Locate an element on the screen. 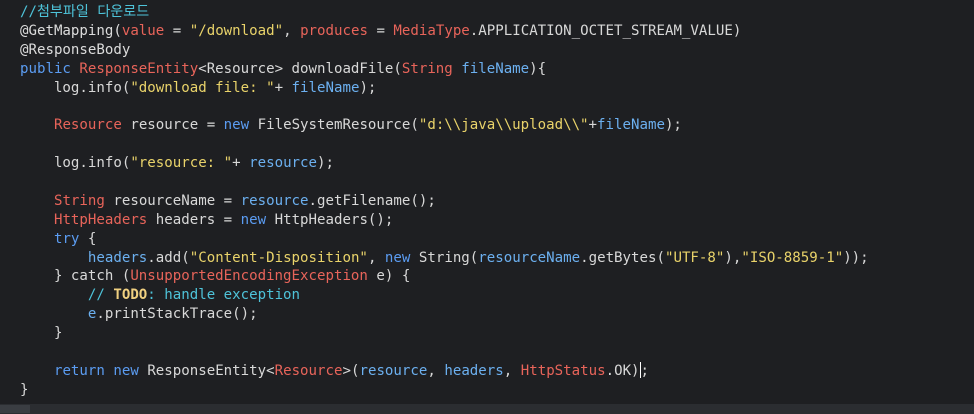 Image resolution: width=974 pixels, height=414 pixels. code-line: log.info("resource: "+ resource); is located at coordinates (497, 163).